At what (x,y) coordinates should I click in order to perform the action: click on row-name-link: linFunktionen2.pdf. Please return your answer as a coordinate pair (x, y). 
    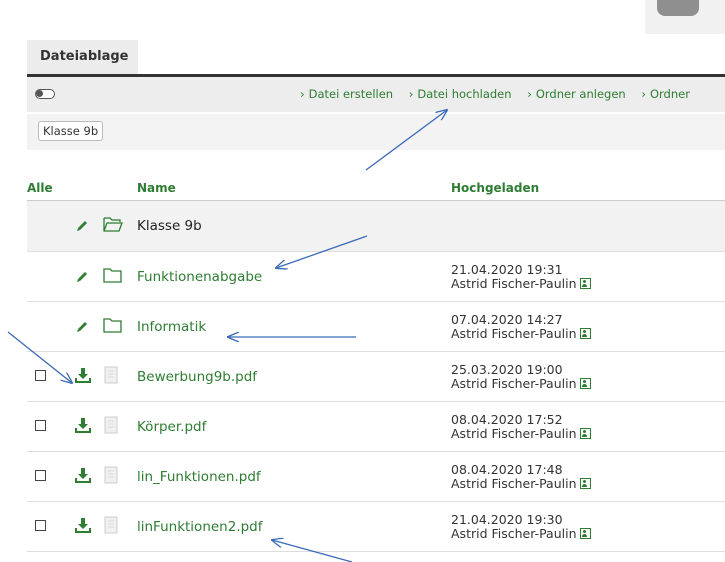
    Looking at the image, I should click on (200, 527).